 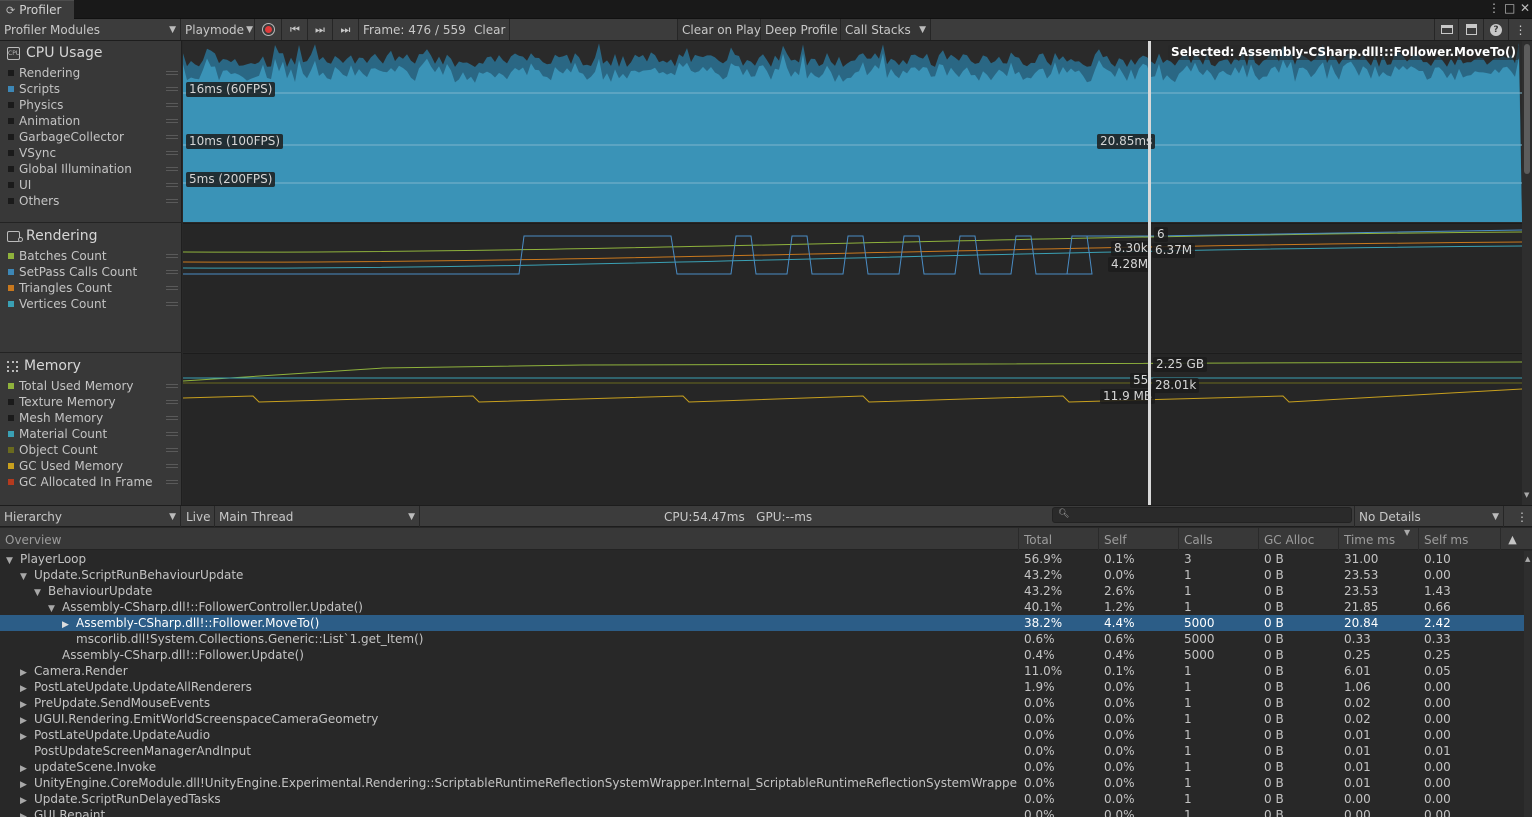 What do you see at coordinates (1459, 539) in the screenshot?
I see `column-self-ms: Self ms` at bounding box center [1459, 539].